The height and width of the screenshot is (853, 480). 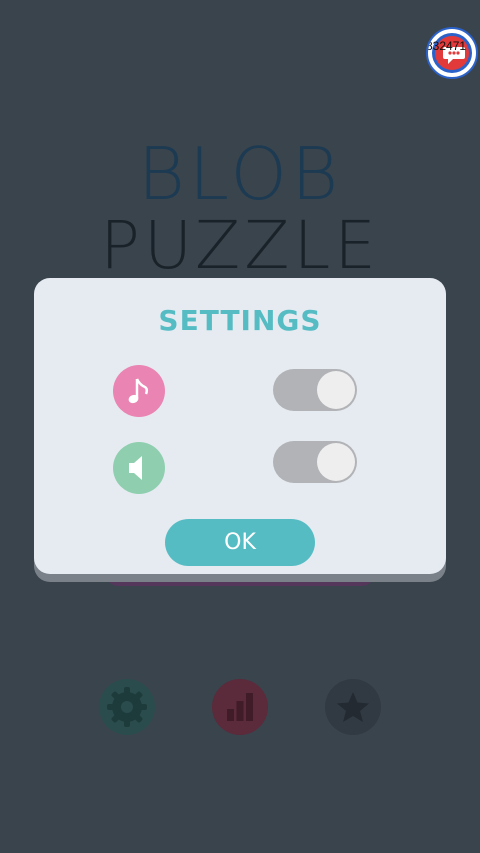 I want to click on dialog-title: SETTINGS, so click(x=240, y=320).